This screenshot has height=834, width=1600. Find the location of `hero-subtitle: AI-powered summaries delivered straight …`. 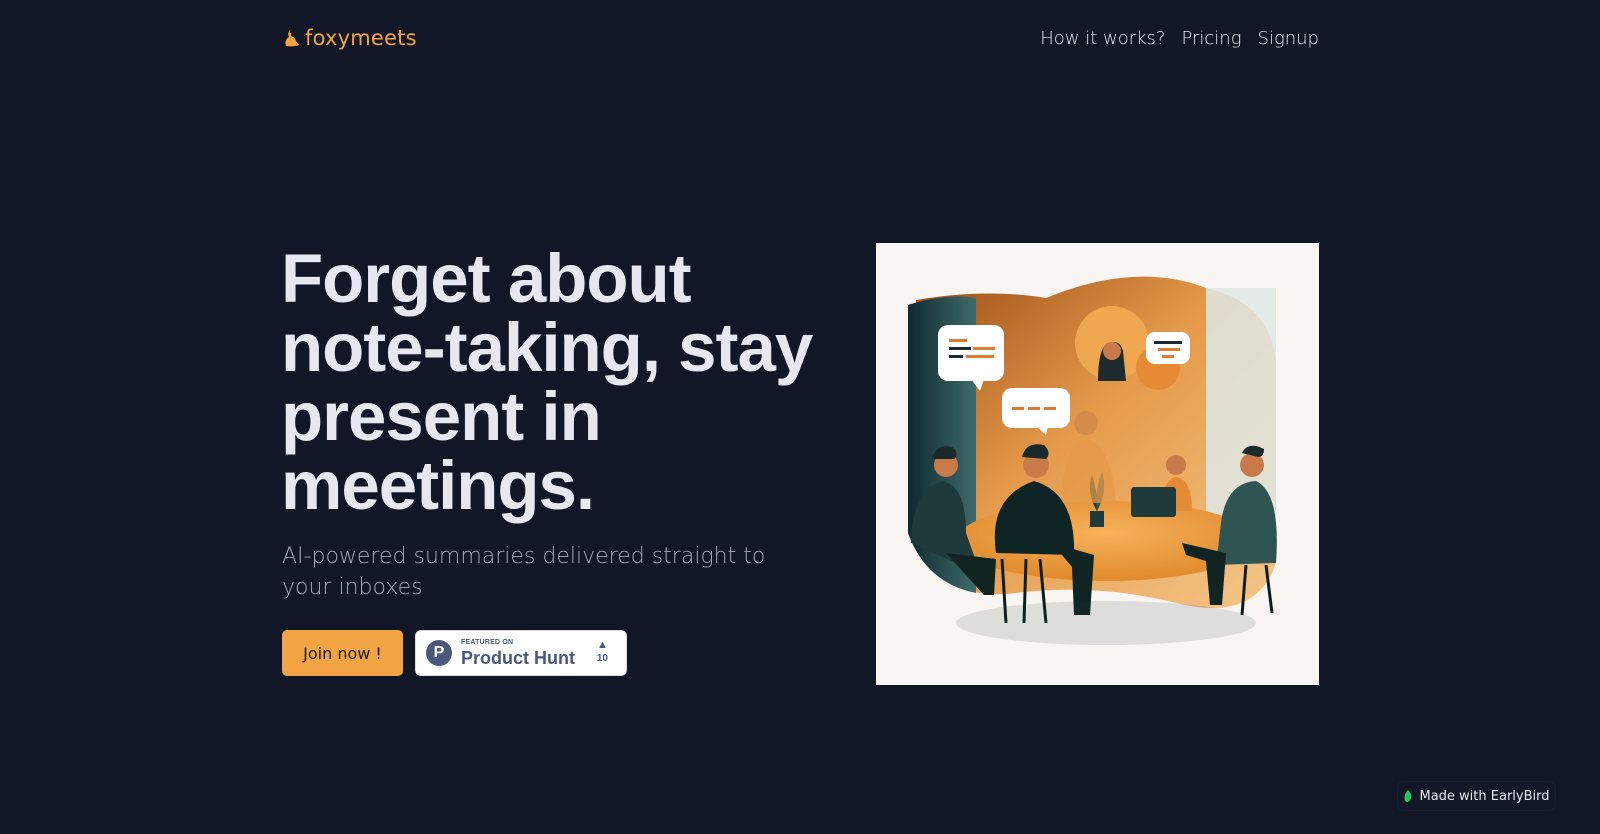

hero-subtitle: AI-powered summaries delivered straight … is located at coordinates (524, 572).